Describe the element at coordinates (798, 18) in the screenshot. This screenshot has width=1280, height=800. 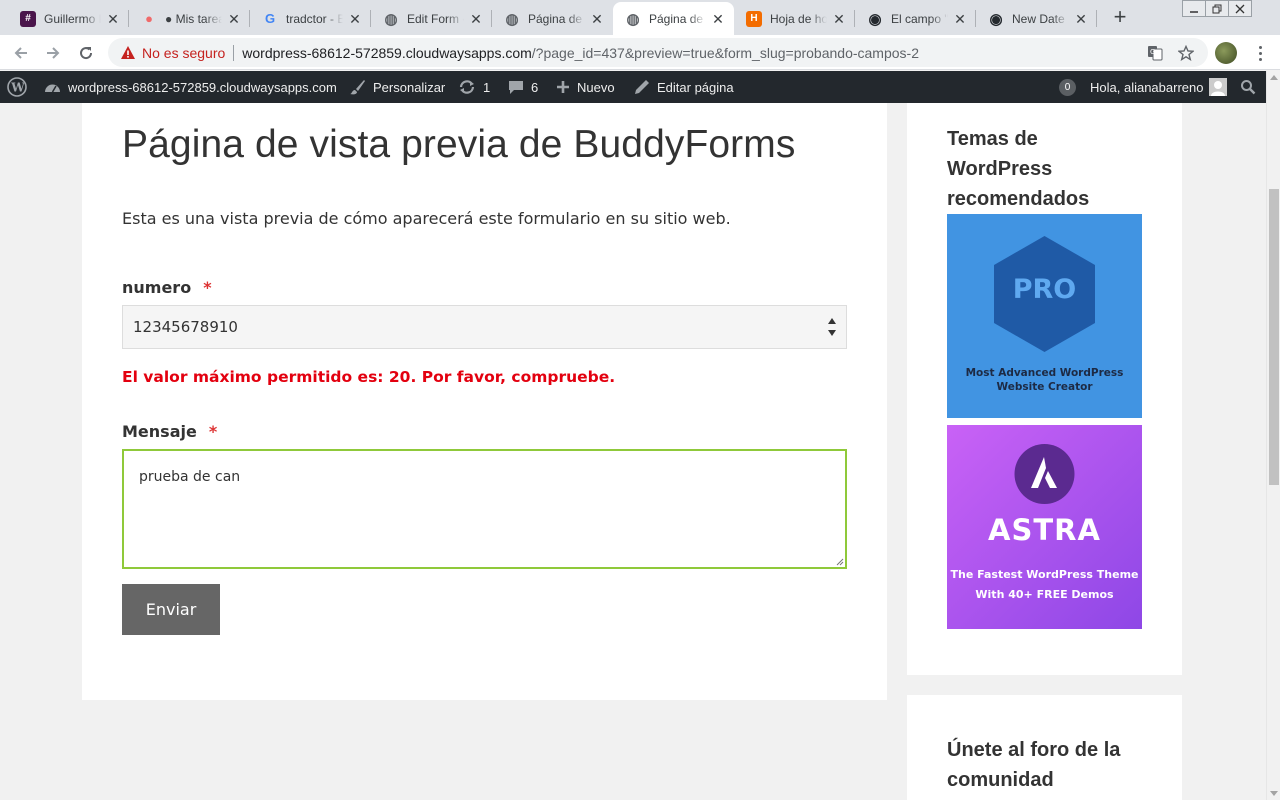
I see `tab-title: Hoja de hor` at that location.